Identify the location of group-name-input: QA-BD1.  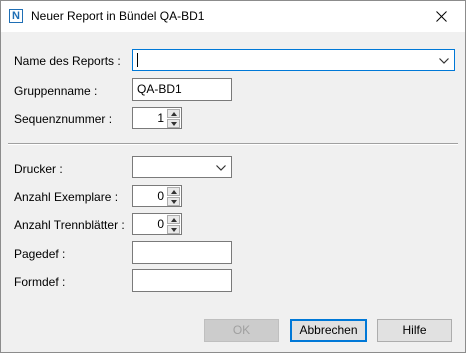
(182, 89).